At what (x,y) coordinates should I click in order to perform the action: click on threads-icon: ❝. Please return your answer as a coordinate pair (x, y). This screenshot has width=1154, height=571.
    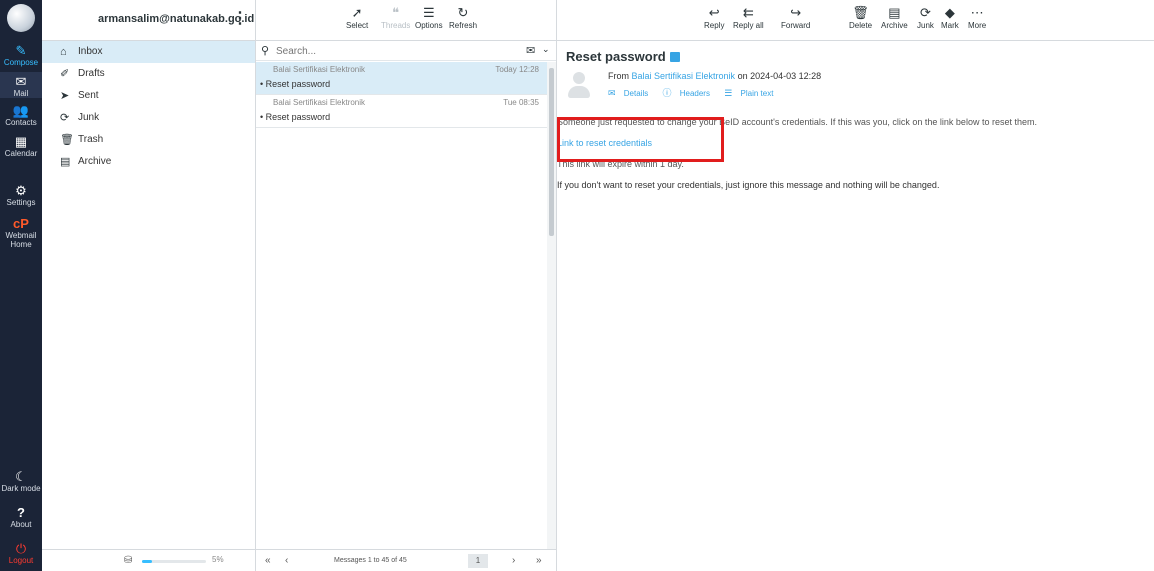
    Looking at the image, I should click on (396, 12).